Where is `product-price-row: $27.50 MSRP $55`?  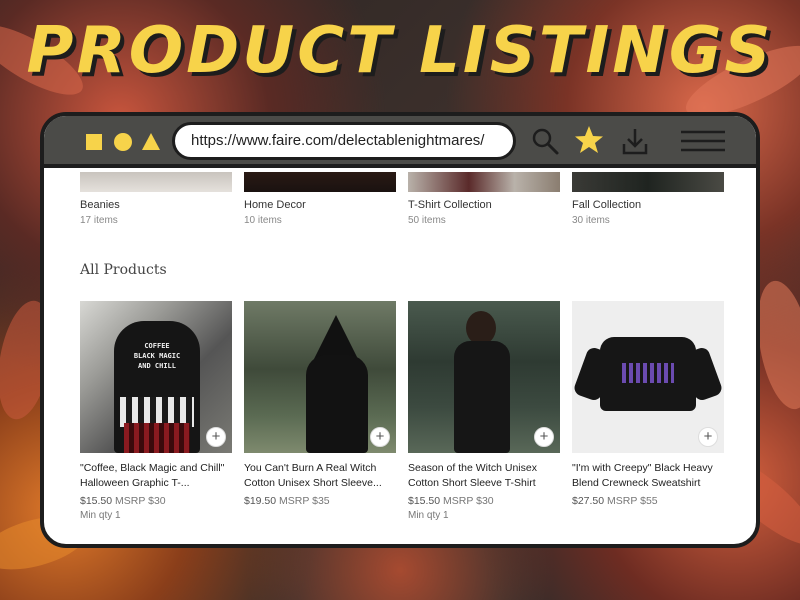
product-price-row: $27.50 MSRP $55 is located at coordinates (648, 501).